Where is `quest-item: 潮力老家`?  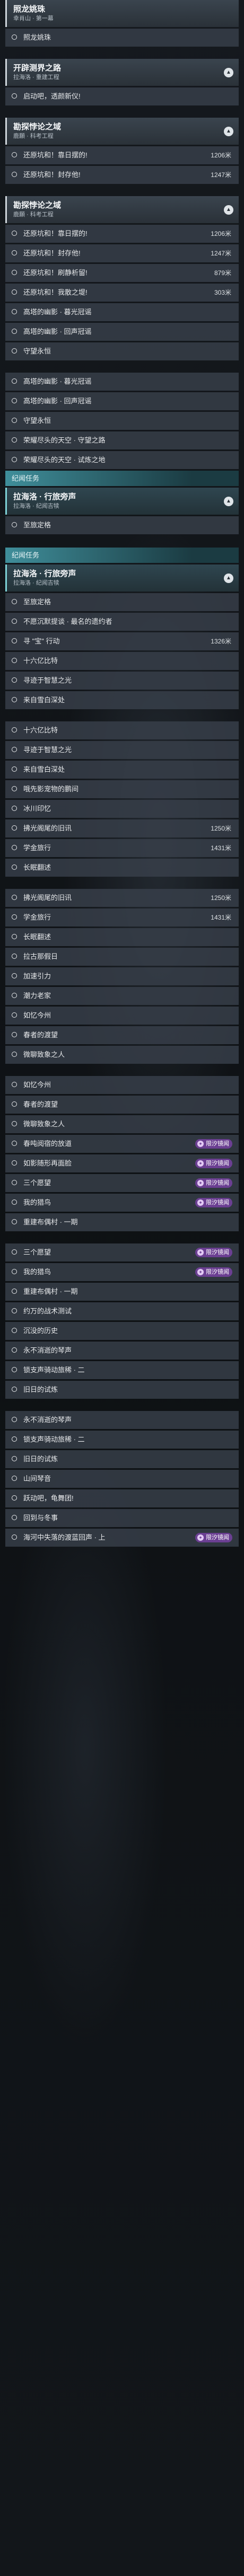 quest-item: 潮力老家 is located at coordinates (122, 996).